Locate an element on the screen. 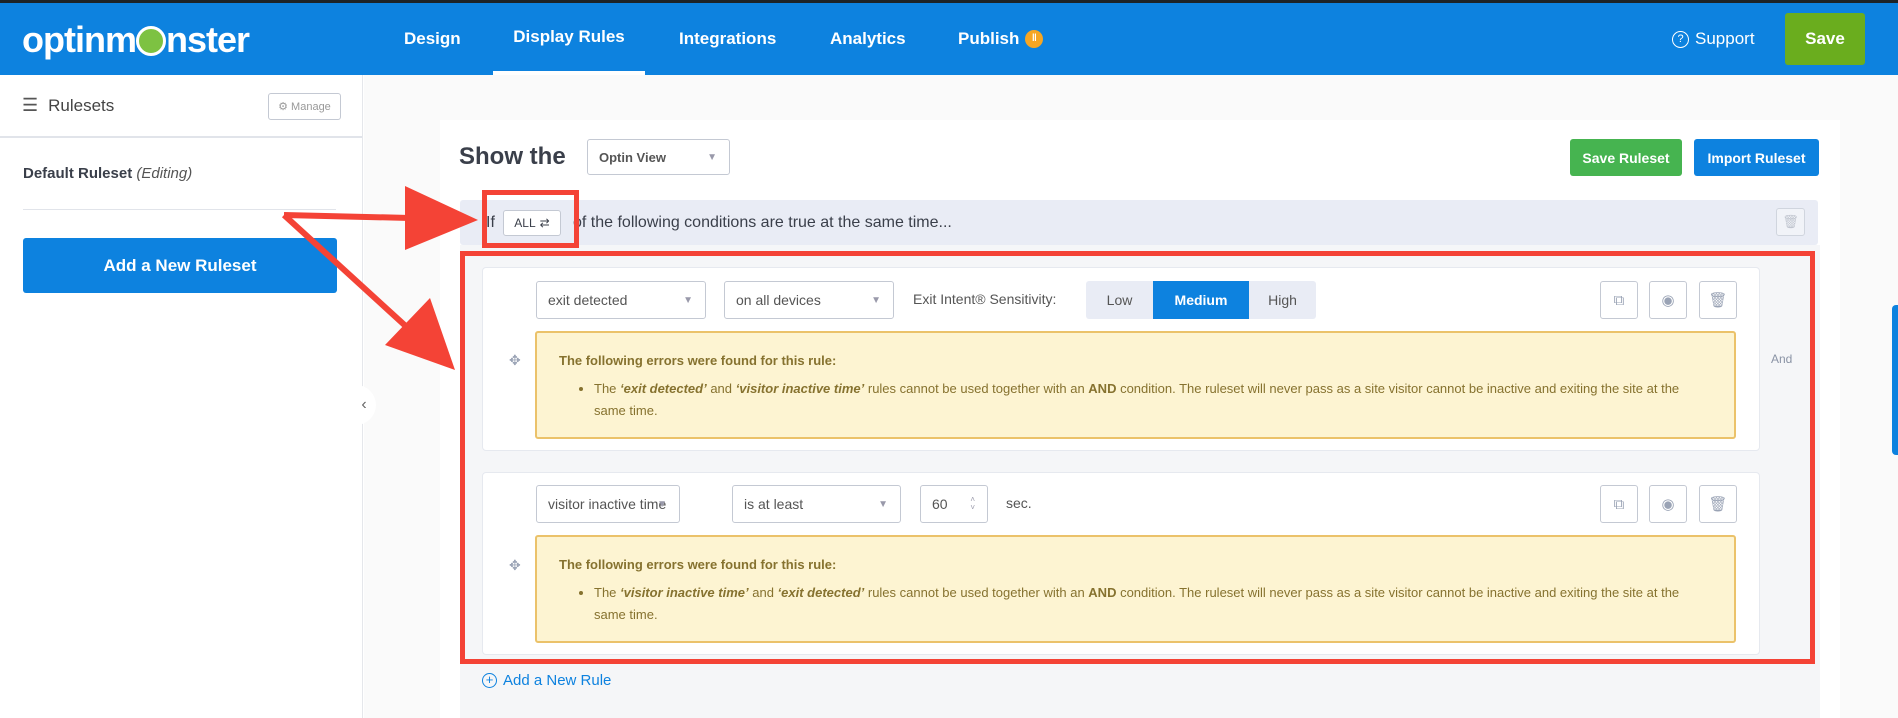 This screenshot has height=718, width=1898. rulesets-title: Rulesets is located at coordinates (81, 105).